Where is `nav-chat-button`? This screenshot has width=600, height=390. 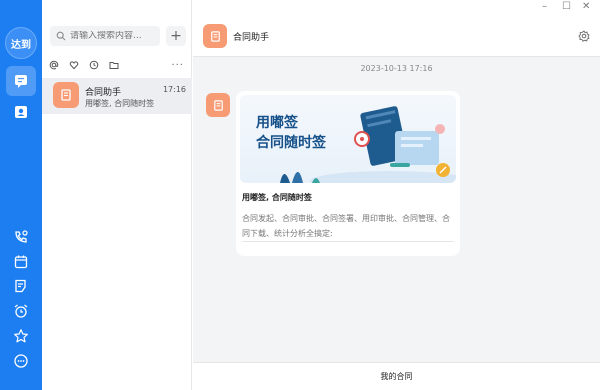
nav-chat-button is located at coordinates (21, 81).